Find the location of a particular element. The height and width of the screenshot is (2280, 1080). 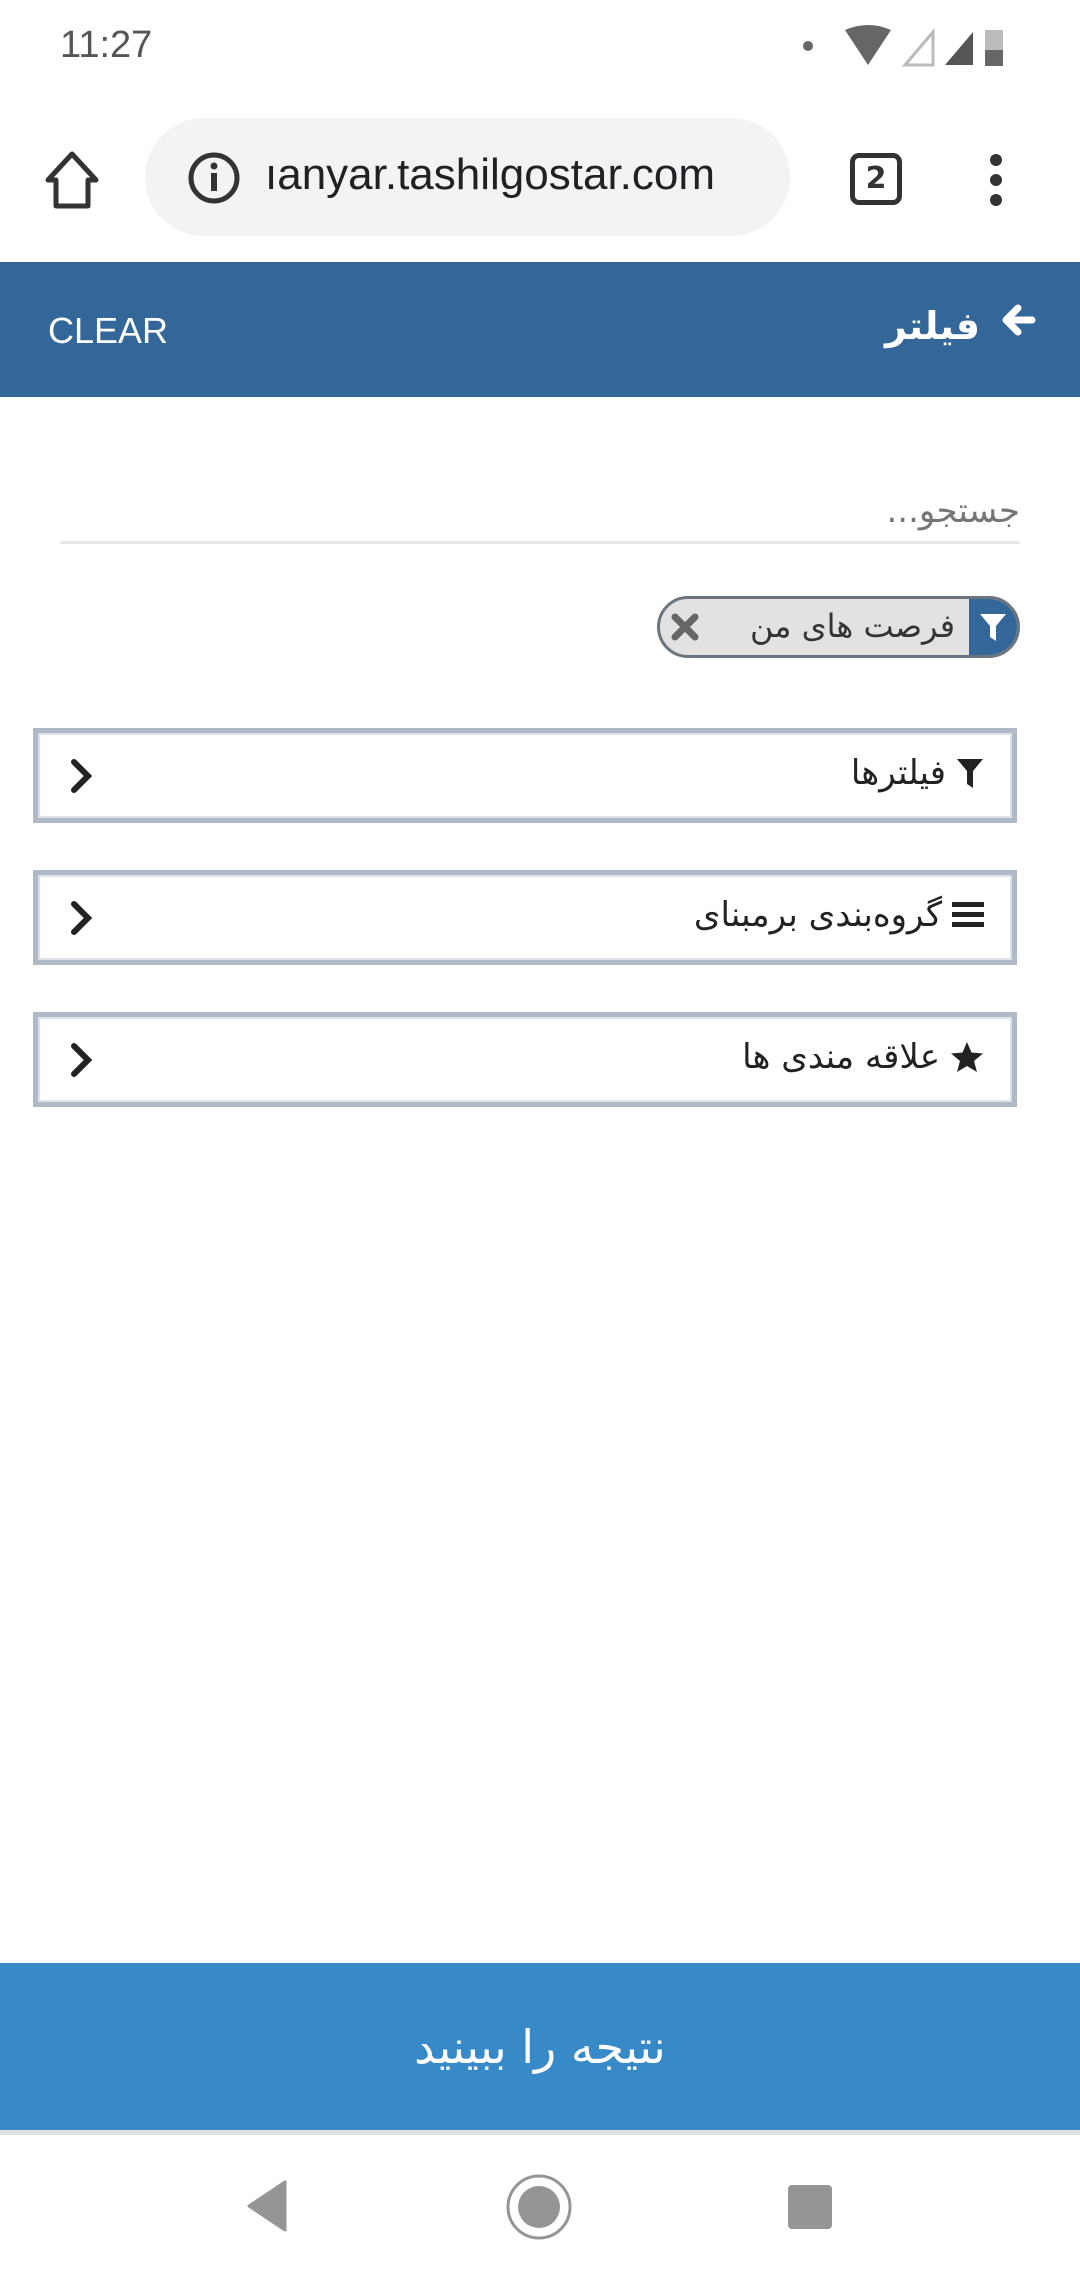

url-text: ıanyar.tashilgostar.com is located at coordinates (490, 175).